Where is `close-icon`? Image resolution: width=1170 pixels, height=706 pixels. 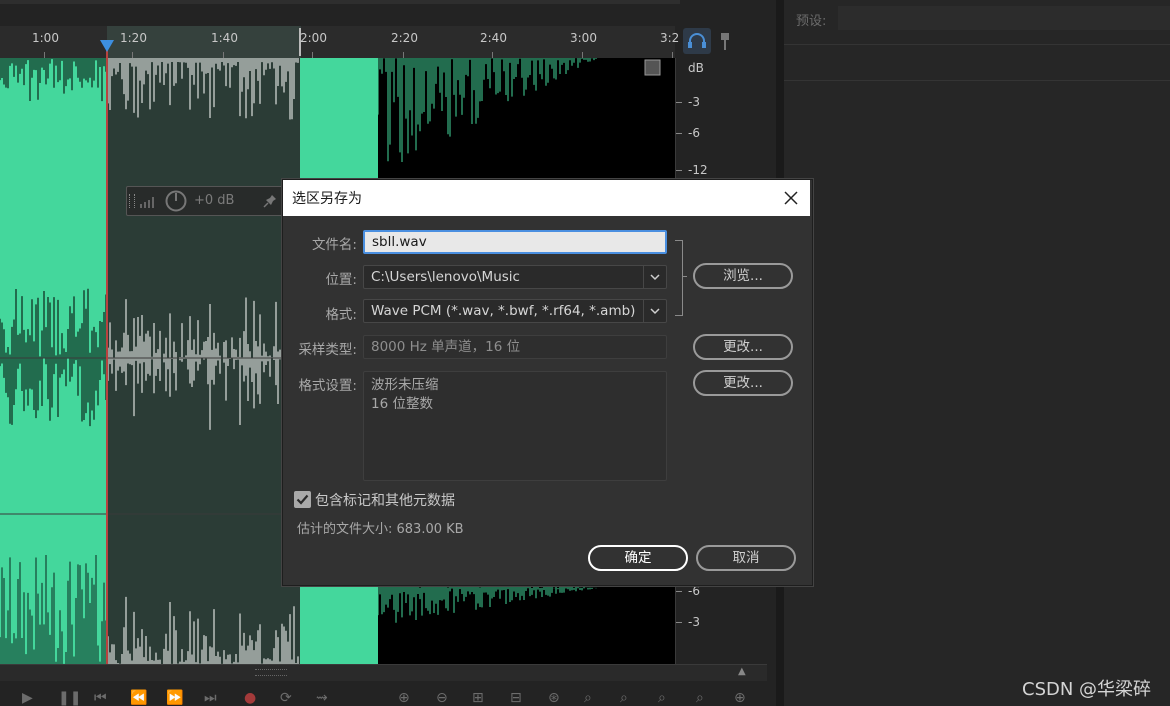 close-icon is located at coordinates (791, 198).